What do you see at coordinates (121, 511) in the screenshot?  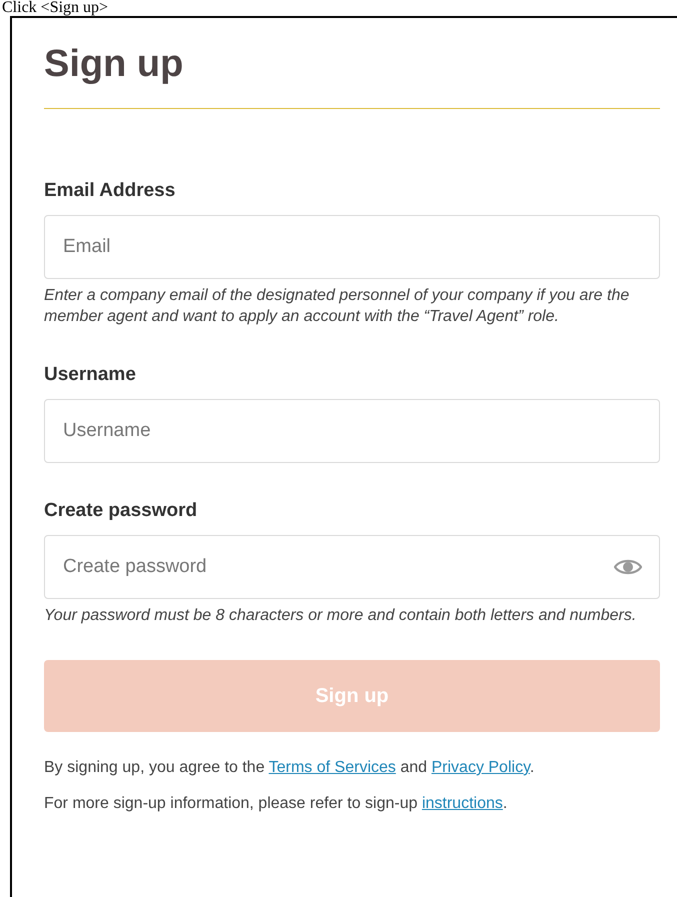 I see `field-label: Create password` at bounding box center [121, 511].